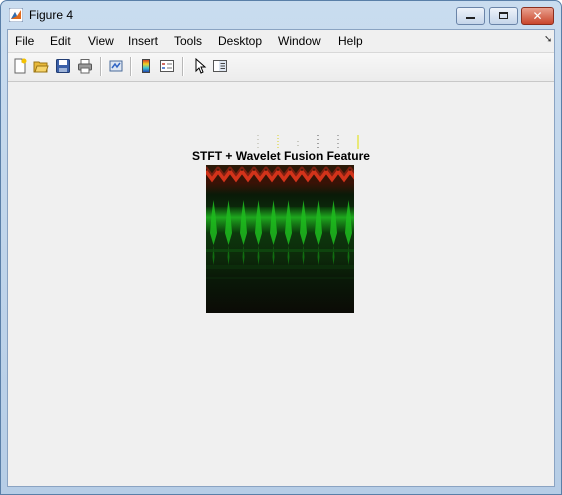 This screenshot has width=562, height=495. I want to click on menu-insert: Insert, so click(143, 41).